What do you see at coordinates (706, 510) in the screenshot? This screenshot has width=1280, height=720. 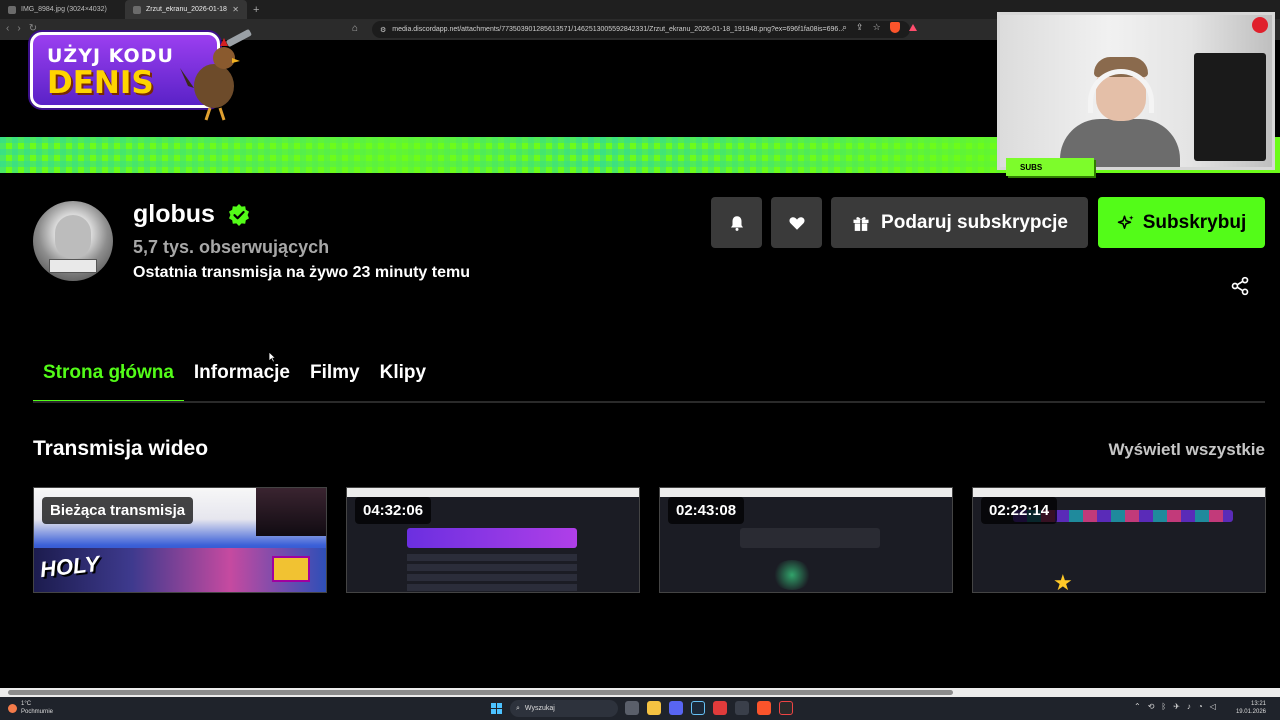 I see `duration-badge: 02:43:08` at bounding box center [706, 510].